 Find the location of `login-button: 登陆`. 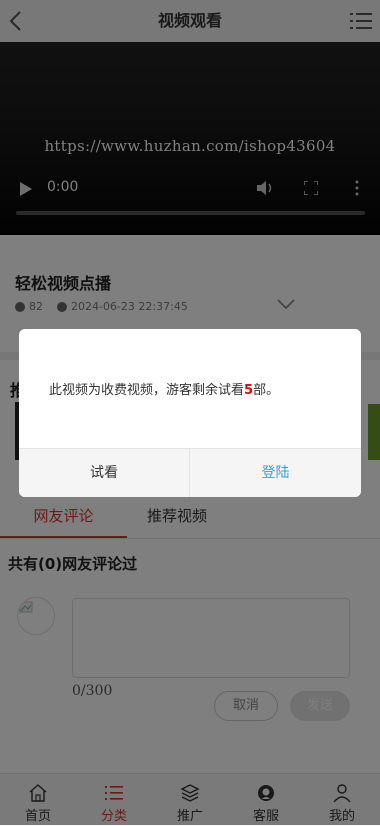

login-button: 登陆 is located at coordinates (275, 473).